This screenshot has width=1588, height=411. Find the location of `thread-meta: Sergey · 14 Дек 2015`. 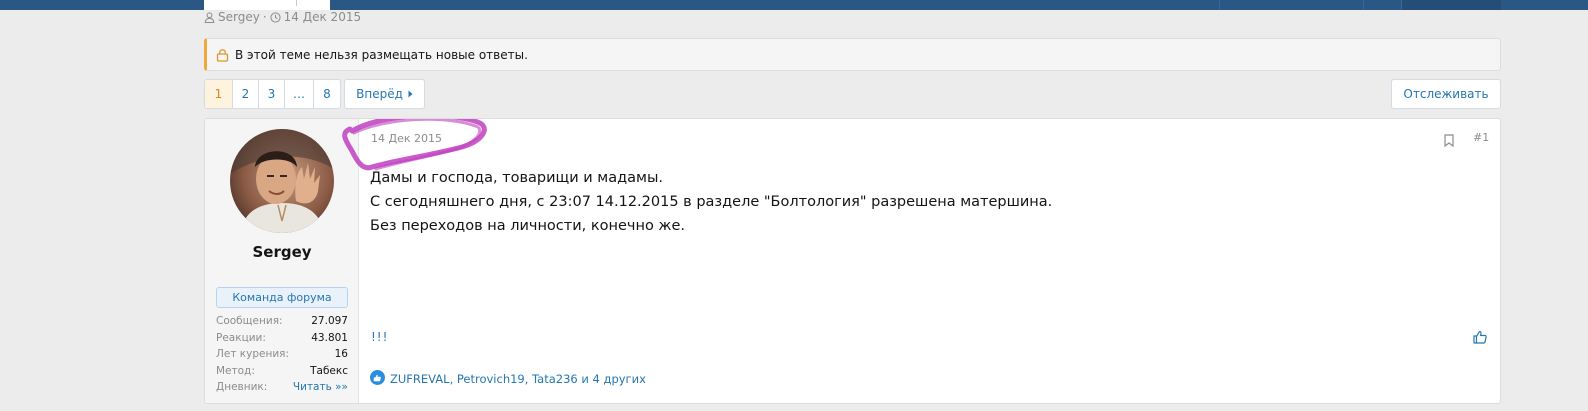

thread-meta: Sergey · 14 Дек 2015 is located at coordinates (282, 17).